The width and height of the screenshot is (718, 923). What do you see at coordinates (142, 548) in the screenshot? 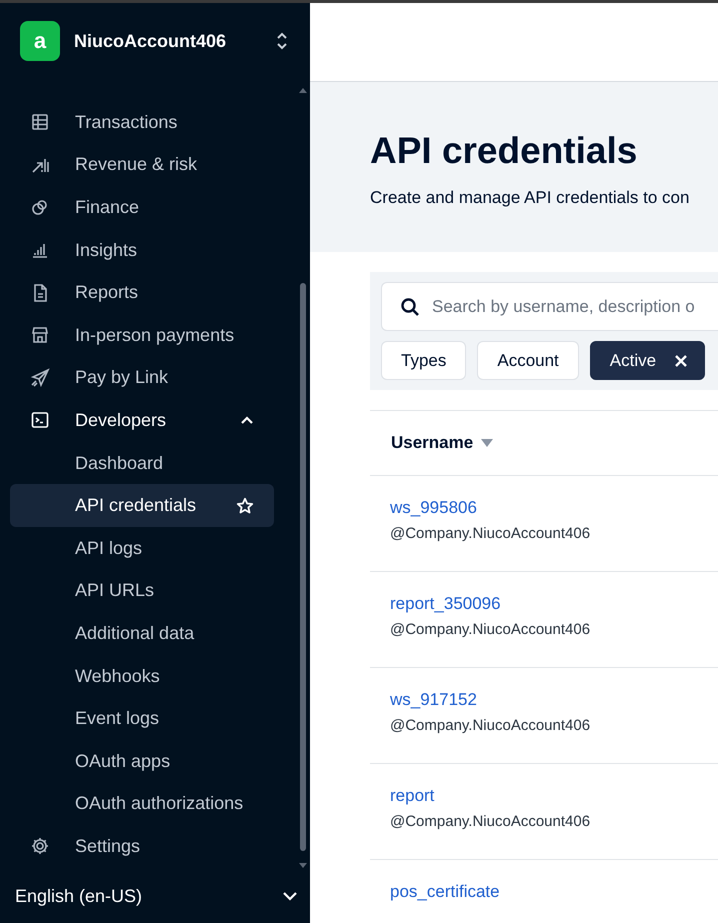
I see `nav-subitem: API logs` at bounding box center [142, 548].